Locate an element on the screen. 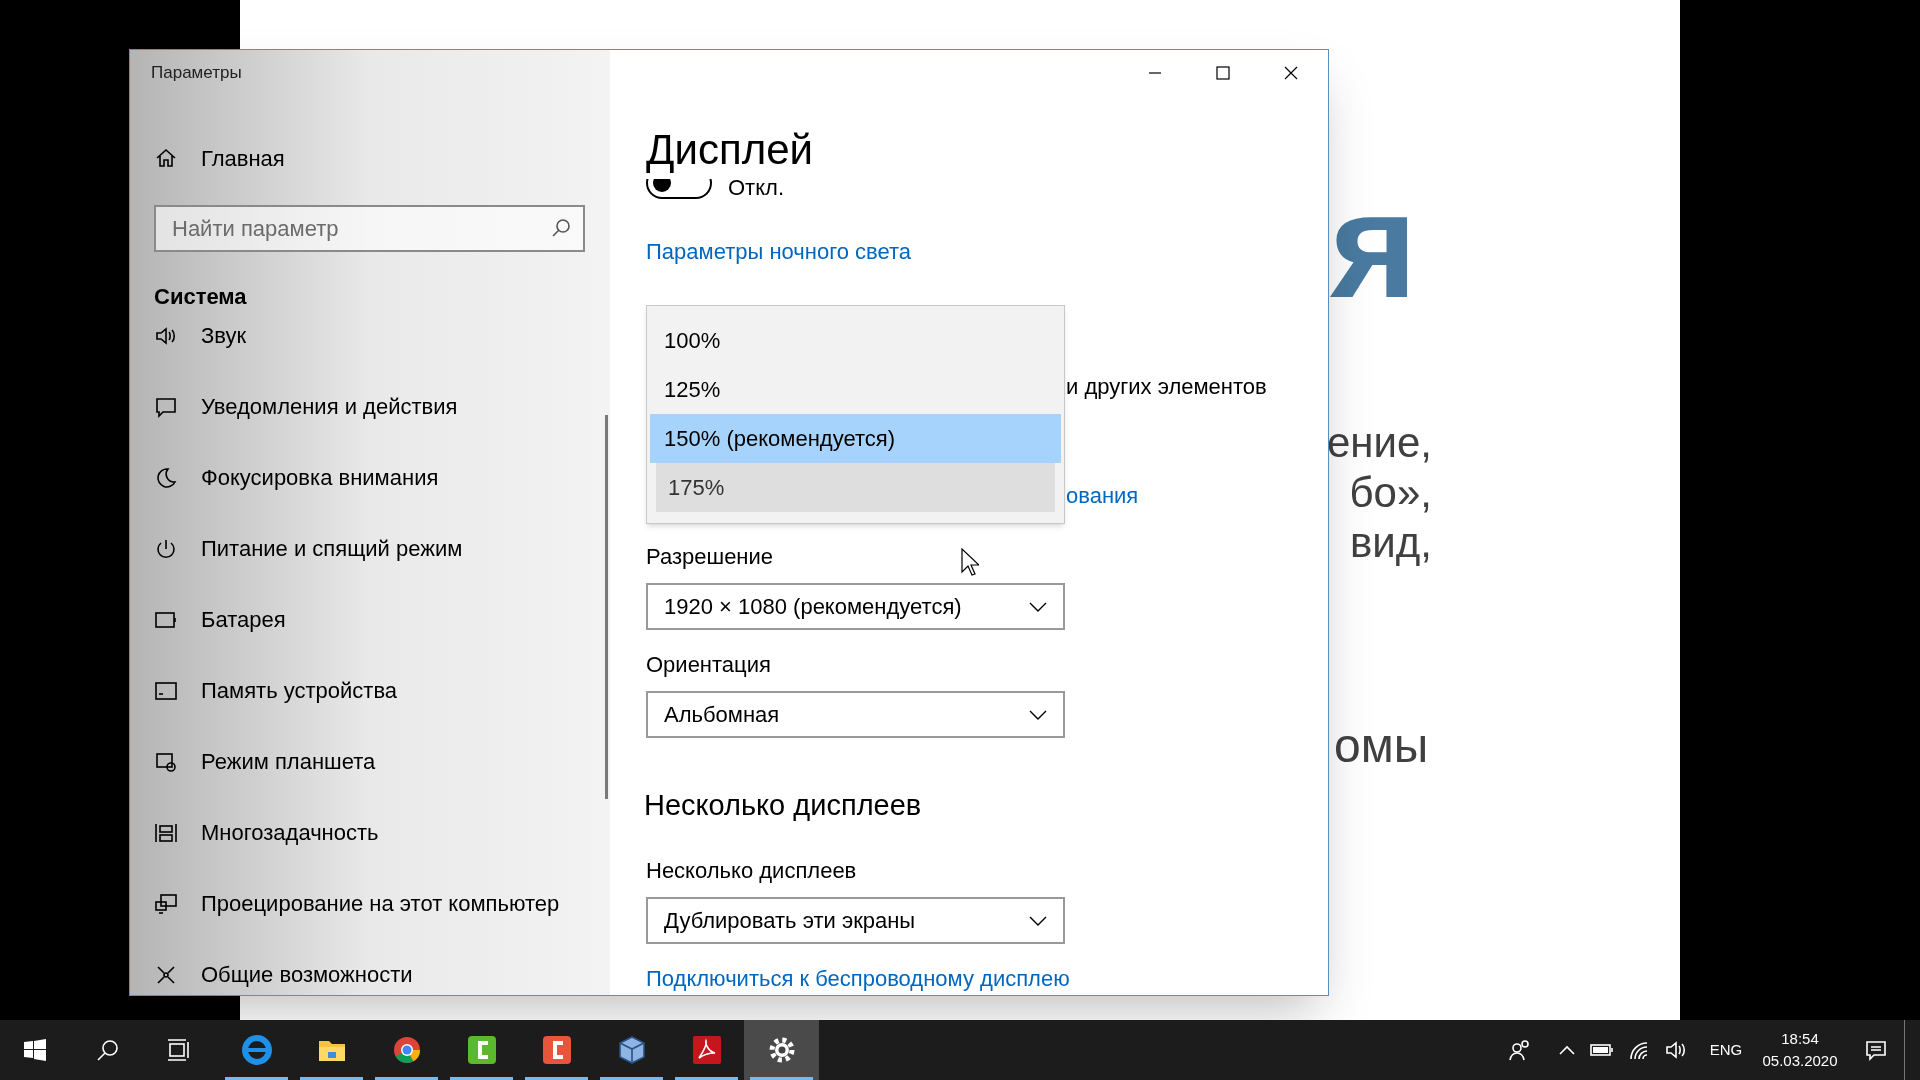  browser-icon is located at coordinates (256, 1050).